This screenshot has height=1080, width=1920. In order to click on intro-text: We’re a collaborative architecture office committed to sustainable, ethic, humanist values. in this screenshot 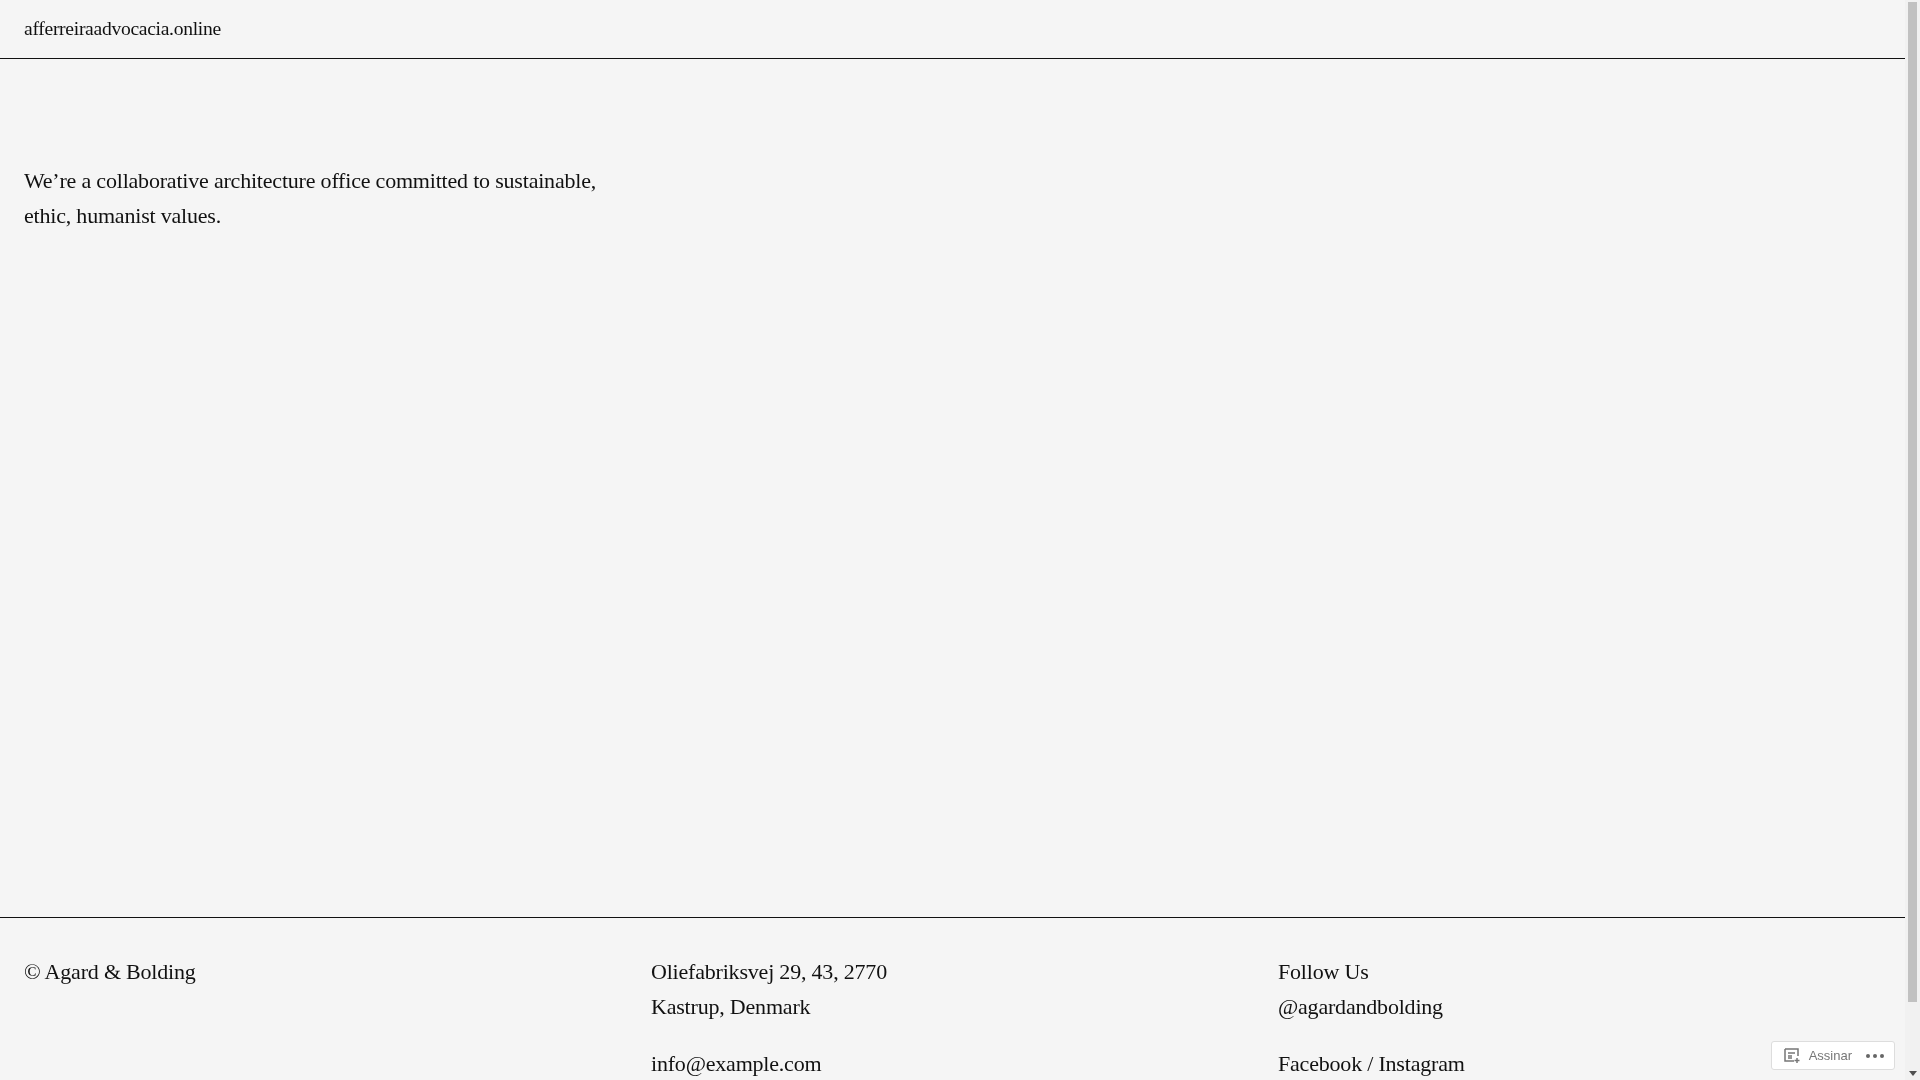, I will do `click(311, 198)`.